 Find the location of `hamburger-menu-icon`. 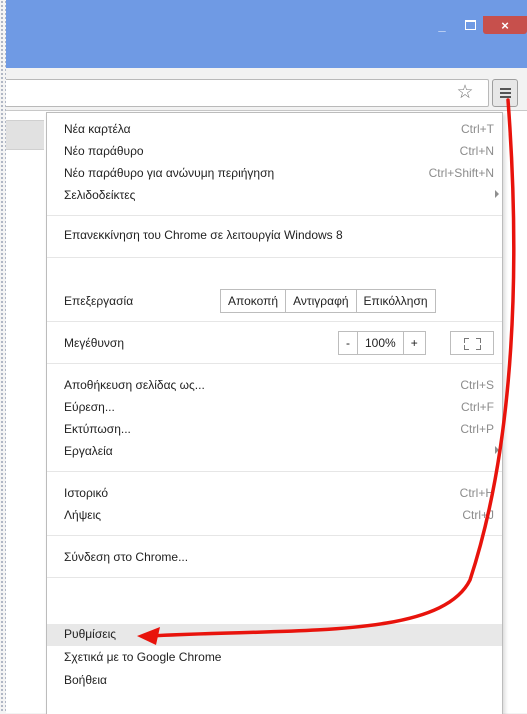

hamburger-menu-icon is located at coordinates (505, 89).